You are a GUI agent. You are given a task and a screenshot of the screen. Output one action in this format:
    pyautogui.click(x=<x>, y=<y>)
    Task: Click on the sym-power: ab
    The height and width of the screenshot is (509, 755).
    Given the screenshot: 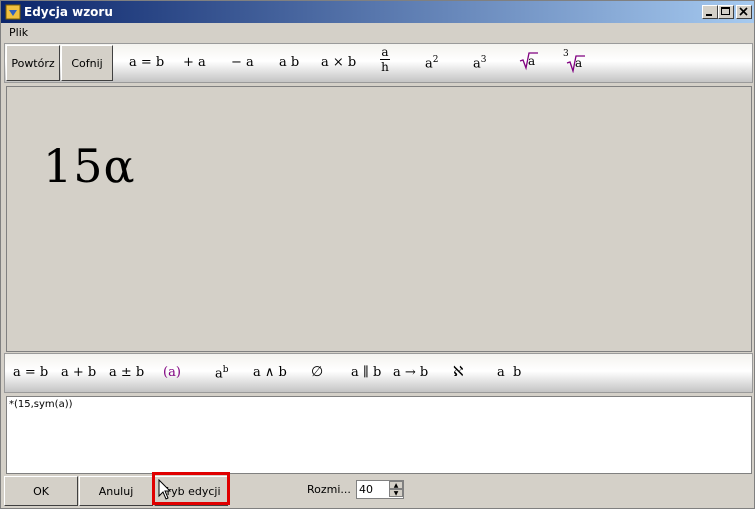 What is the action you would take?
    pyautogui.click(x=222, y=373)
    